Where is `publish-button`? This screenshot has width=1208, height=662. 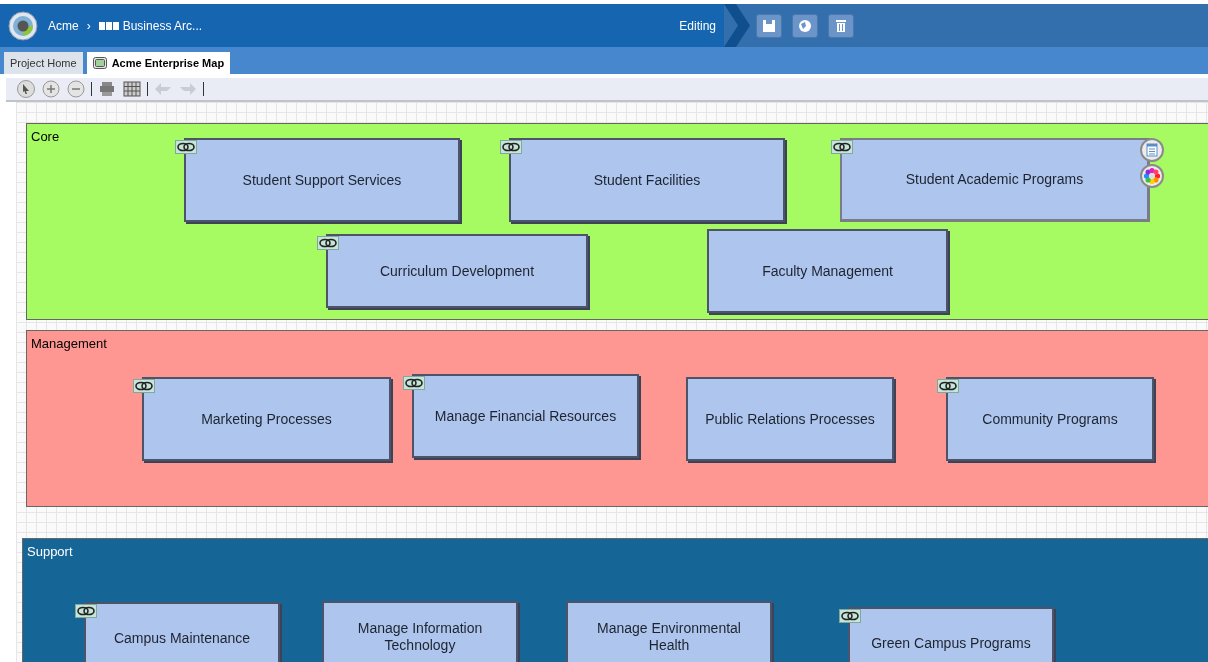 publish-button is located at coordinates (805, 25).